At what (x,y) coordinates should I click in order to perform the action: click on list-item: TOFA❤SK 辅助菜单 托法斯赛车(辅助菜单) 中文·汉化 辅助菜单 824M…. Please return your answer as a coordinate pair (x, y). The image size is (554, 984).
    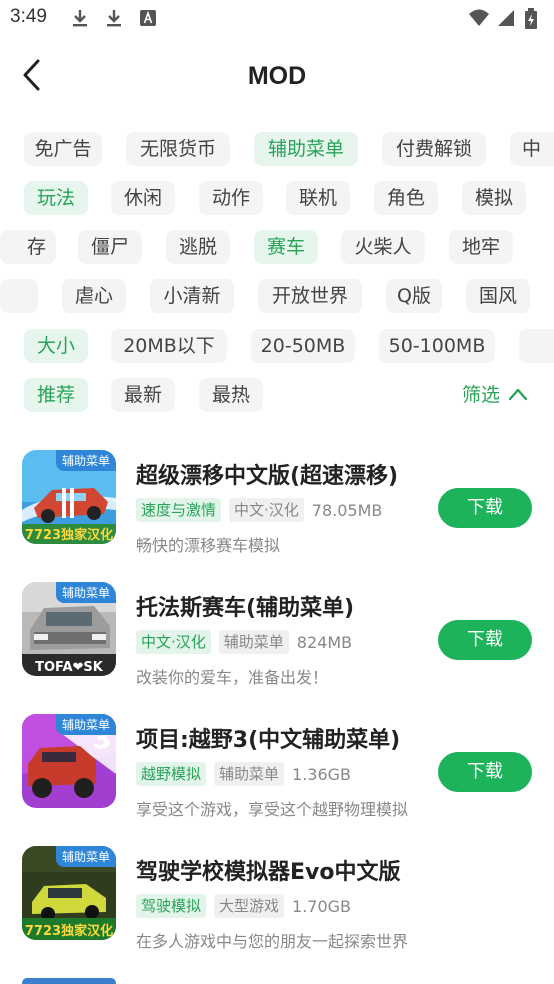
    Looking at the image, I should click on (277, 642).